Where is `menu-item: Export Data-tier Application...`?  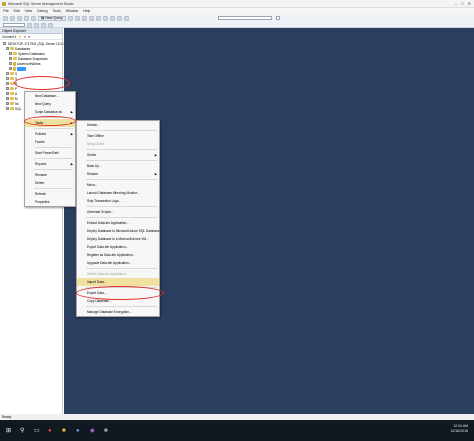
menu-item: Export Data-tier Application... is located at coordinates (118, 247).